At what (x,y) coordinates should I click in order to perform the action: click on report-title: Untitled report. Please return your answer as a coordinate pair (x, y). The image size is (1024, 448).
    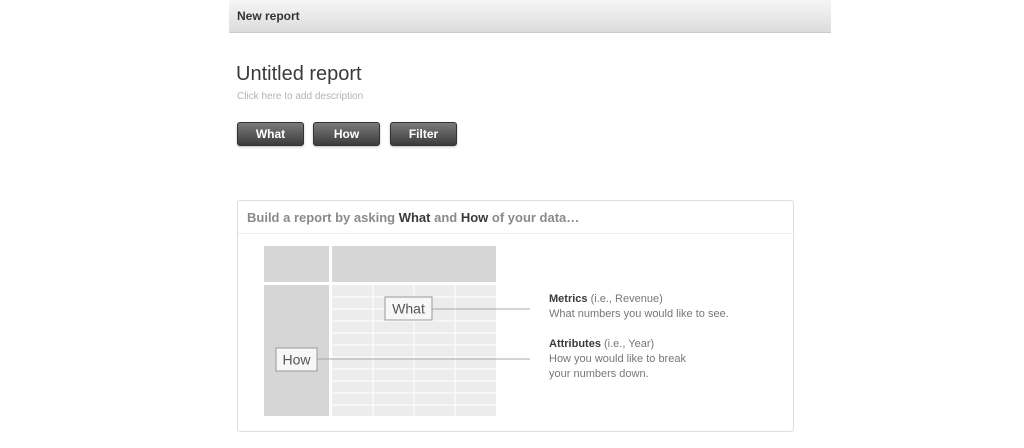
    Looking at the image, I should click on (299, 74).